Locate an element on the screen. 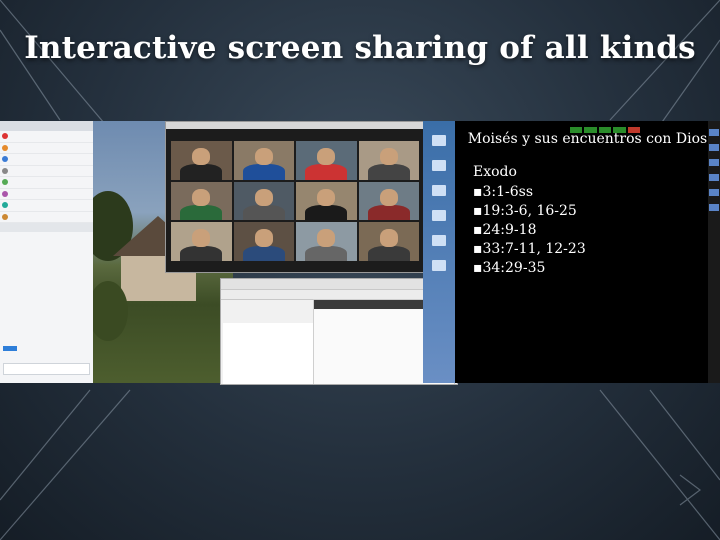 This screenshot has height=540, width=720. presentation-title: Moisés y sus encuentros con Dios is located at coordinates (587, 139).